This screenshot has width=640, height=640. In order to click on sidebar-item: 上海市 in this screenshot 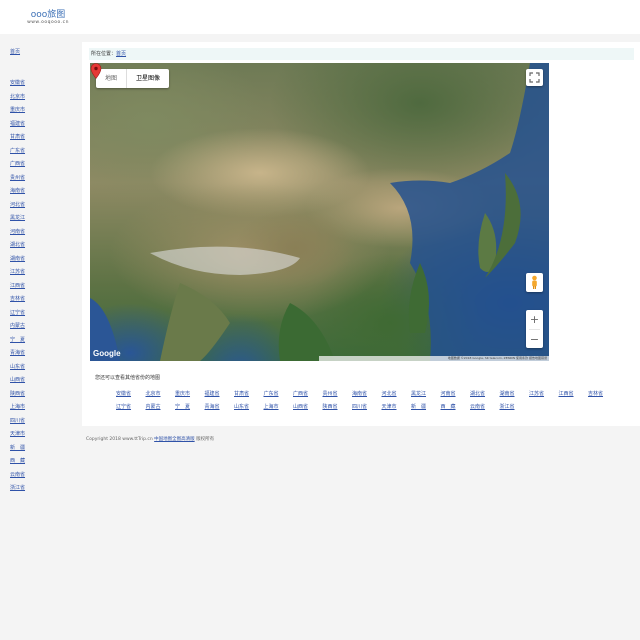, I will do `click(17, 408)`.